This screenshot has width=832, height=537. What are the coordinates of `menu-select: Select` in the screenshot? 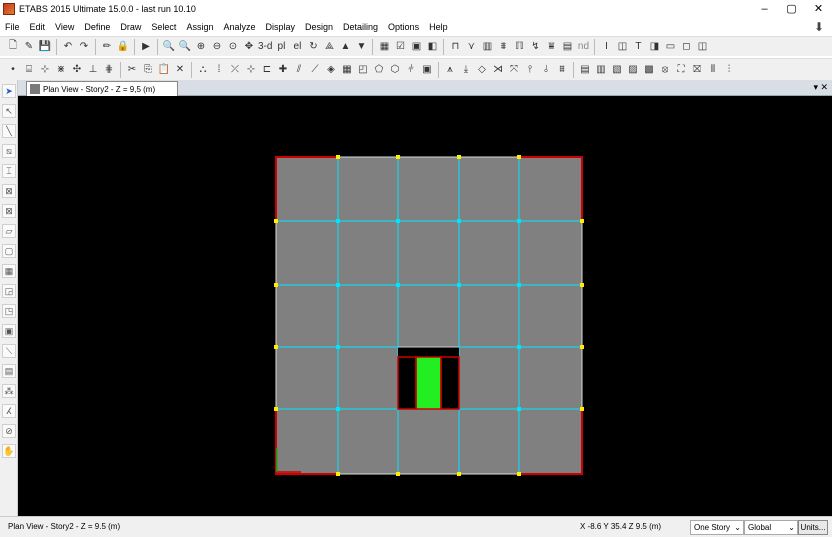 It's located at (163, 27).